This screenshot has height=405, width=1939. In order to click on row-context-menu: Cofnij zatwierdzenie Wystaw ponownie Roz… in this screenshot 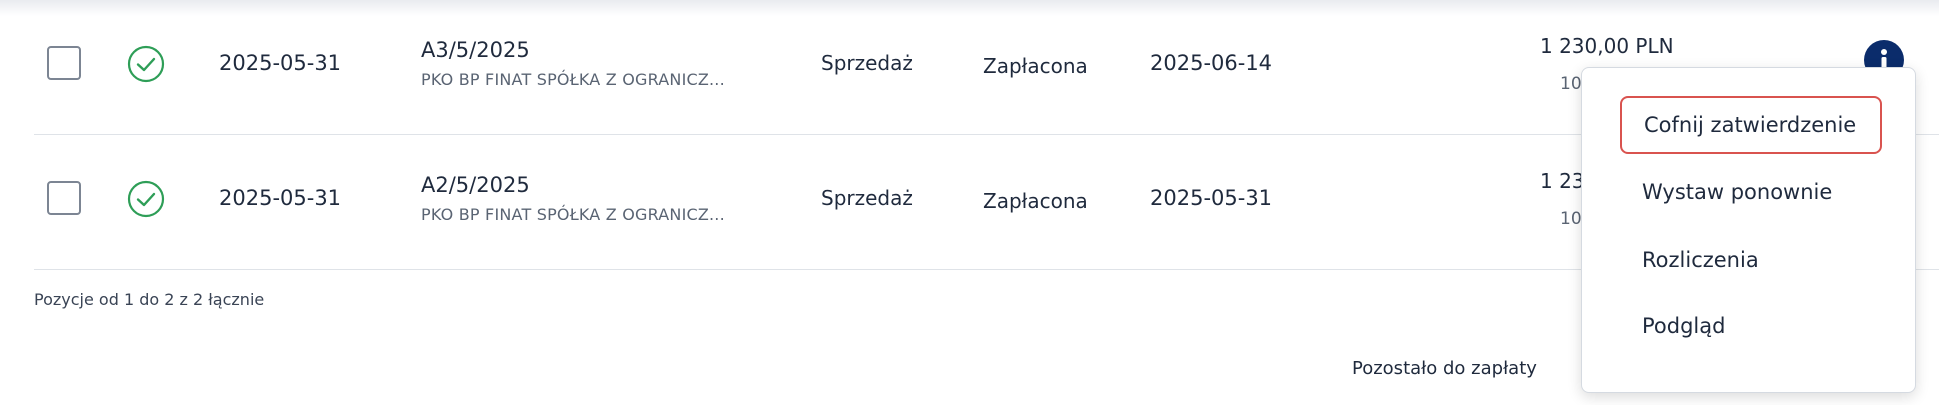, I will do `click(1748, 230)`.